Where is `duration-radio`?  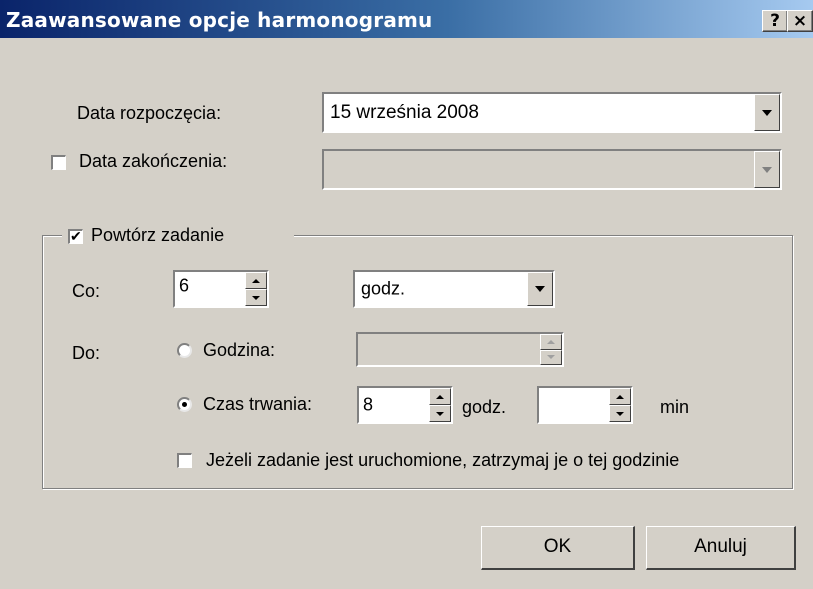 duration-radio is located at coordinates (184, 404).